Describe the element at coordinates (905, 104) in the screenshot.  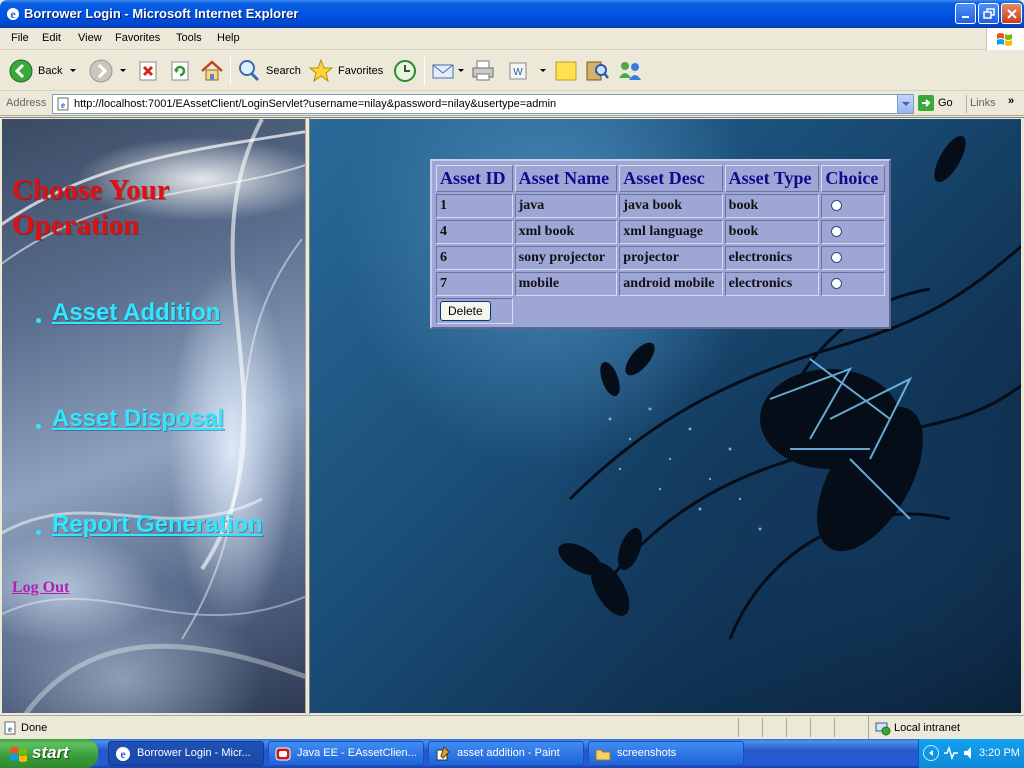
I see `address-dropdown-button` at that location.